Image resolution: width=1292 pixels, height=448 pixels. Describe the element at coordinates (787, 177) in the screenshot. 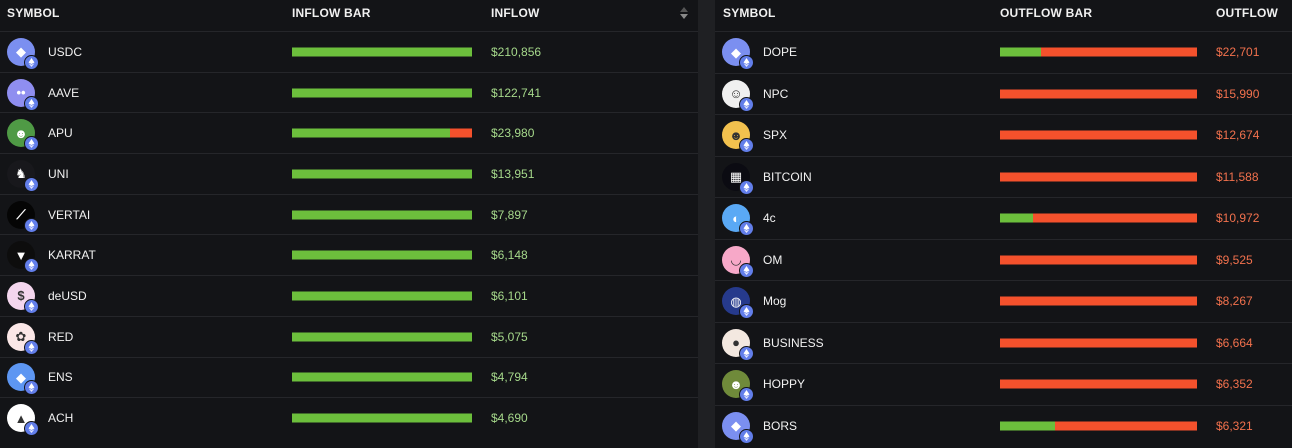

I see `token-symbol: BITCOIN` at that location.